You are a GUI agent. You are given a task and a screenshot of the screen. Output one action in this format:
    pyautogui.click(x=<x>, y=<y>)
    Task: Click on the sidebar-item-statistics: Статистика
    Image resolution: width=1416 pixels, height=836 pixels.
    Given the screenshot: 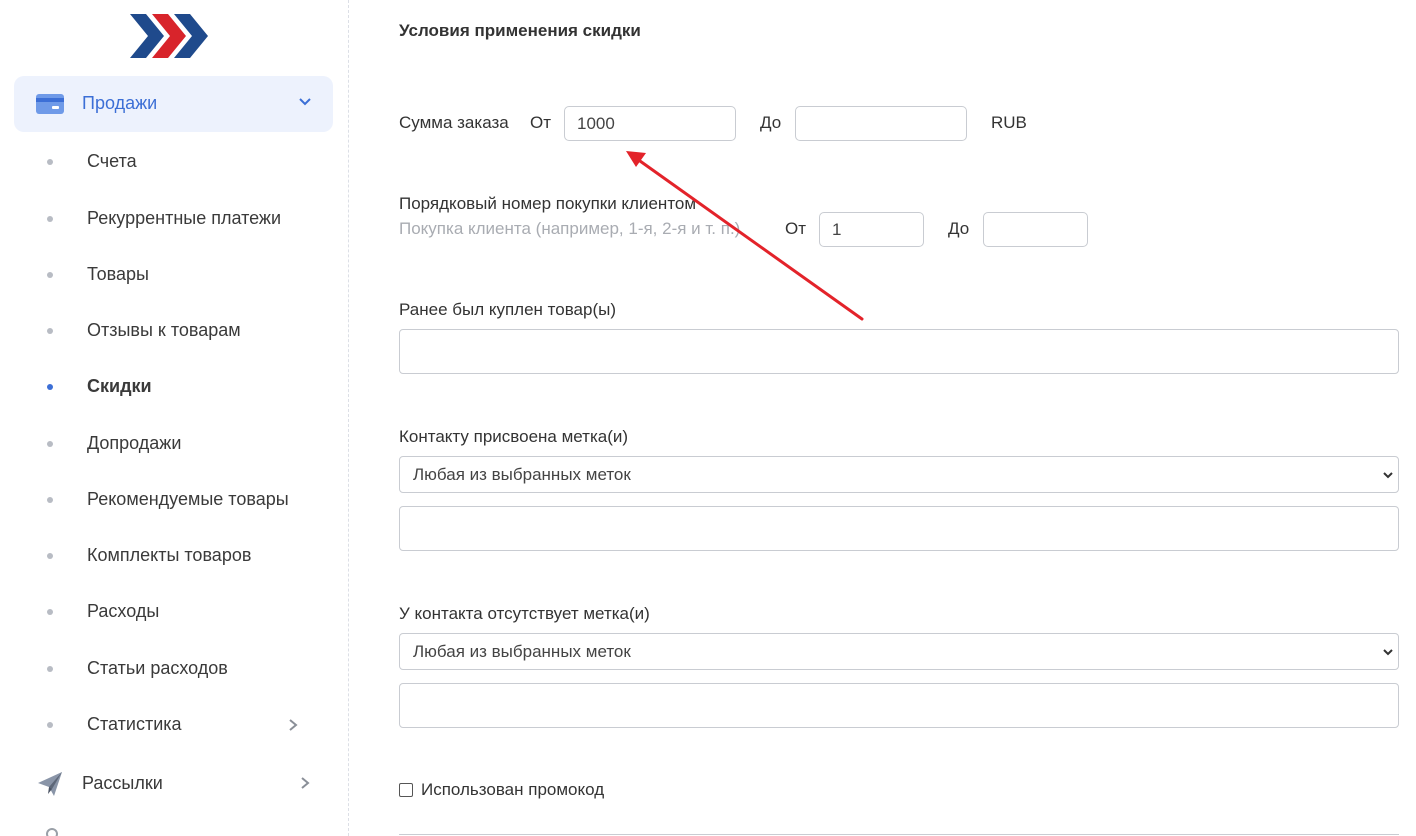 What is the action you would take?
    pyautogui.click(x=165, y=724)
    